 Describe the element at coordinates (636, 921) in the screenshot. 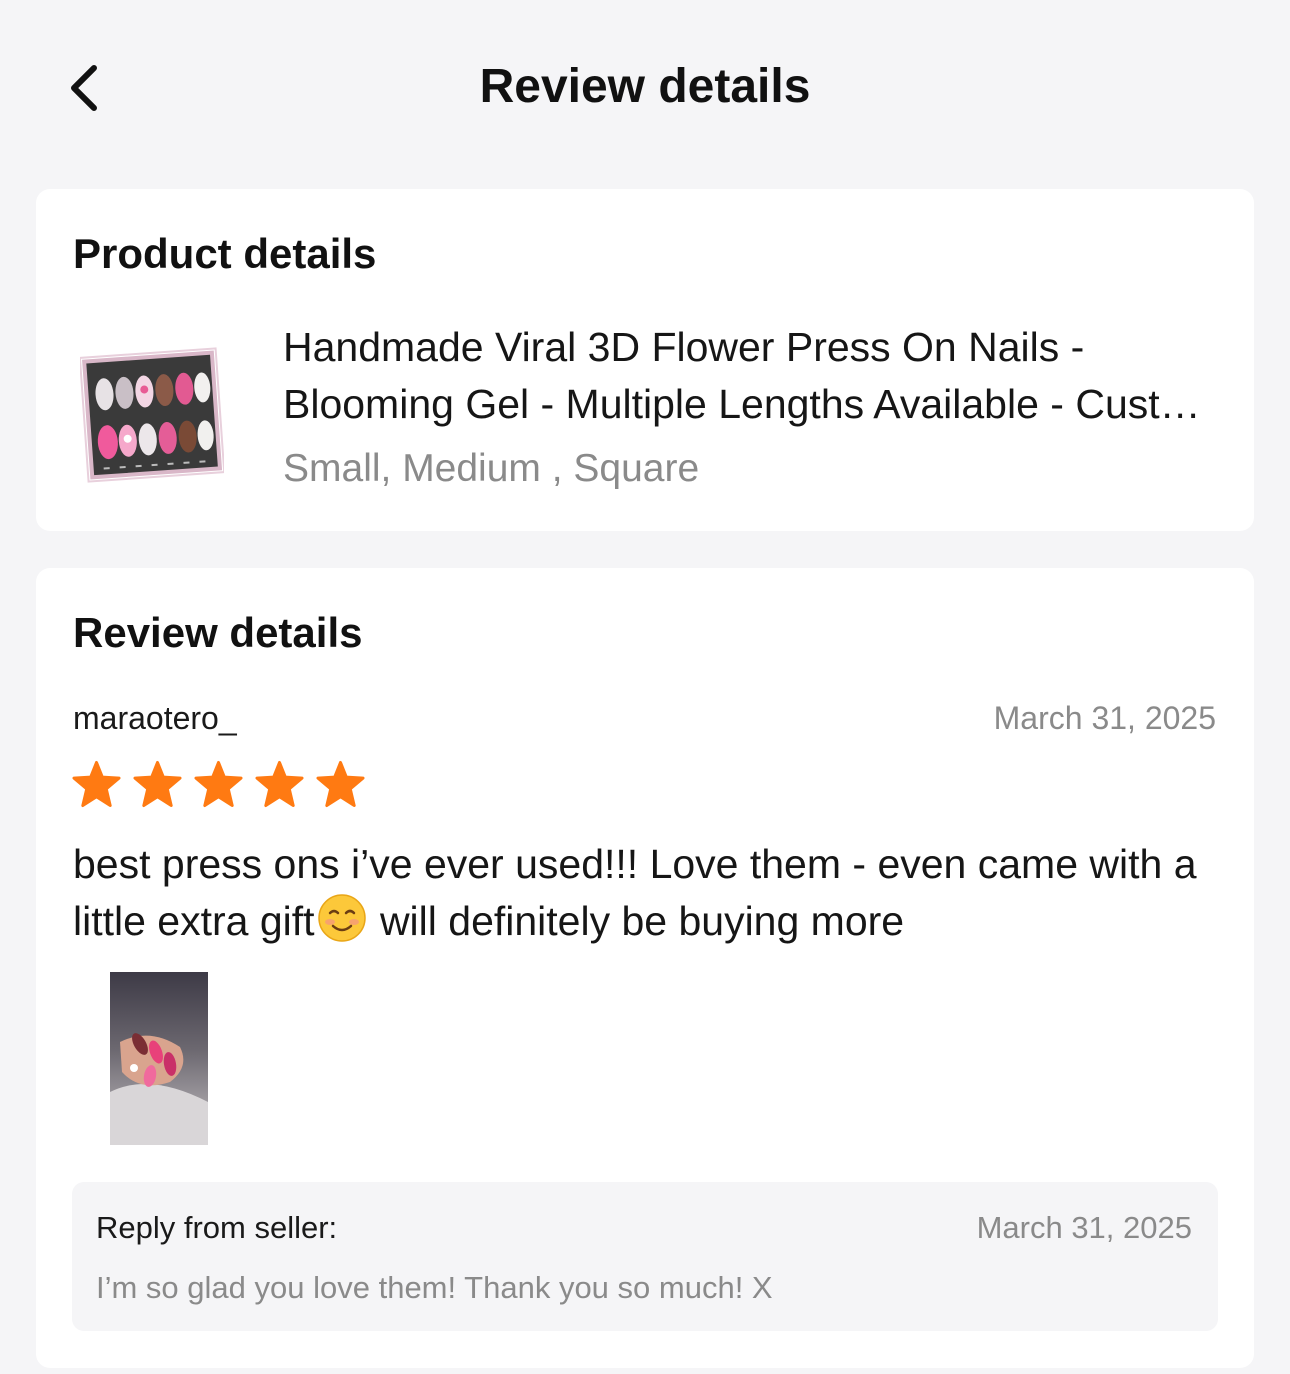

I see `review-text-part-2: will definitely be buying more` at that location.